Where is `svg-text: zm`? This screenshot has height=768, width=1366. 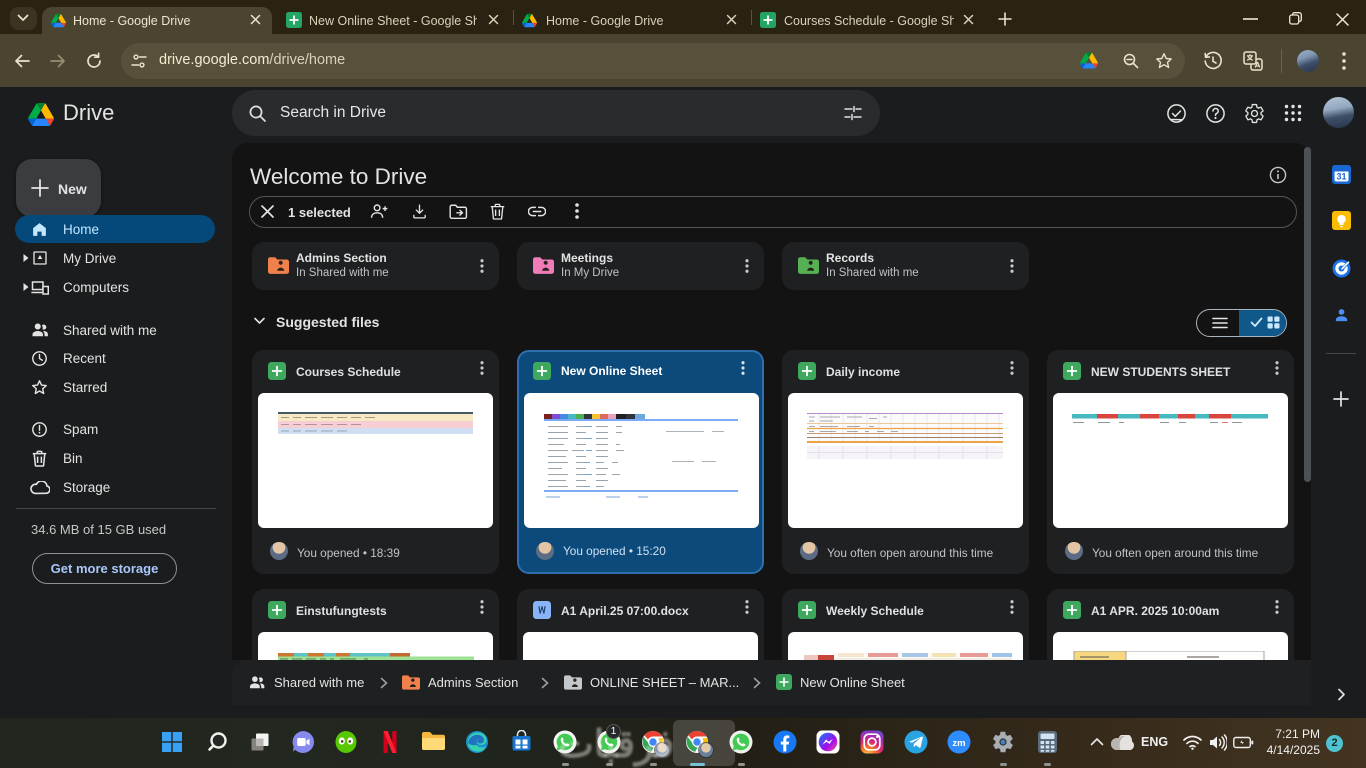
svg-text: zm is located at coordinates (958, 743).